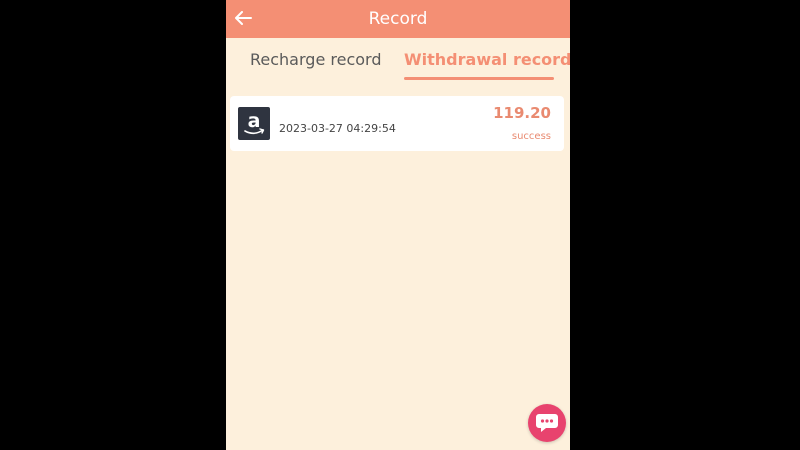  I want to click on amazon-logo: a, so click(254, 123).